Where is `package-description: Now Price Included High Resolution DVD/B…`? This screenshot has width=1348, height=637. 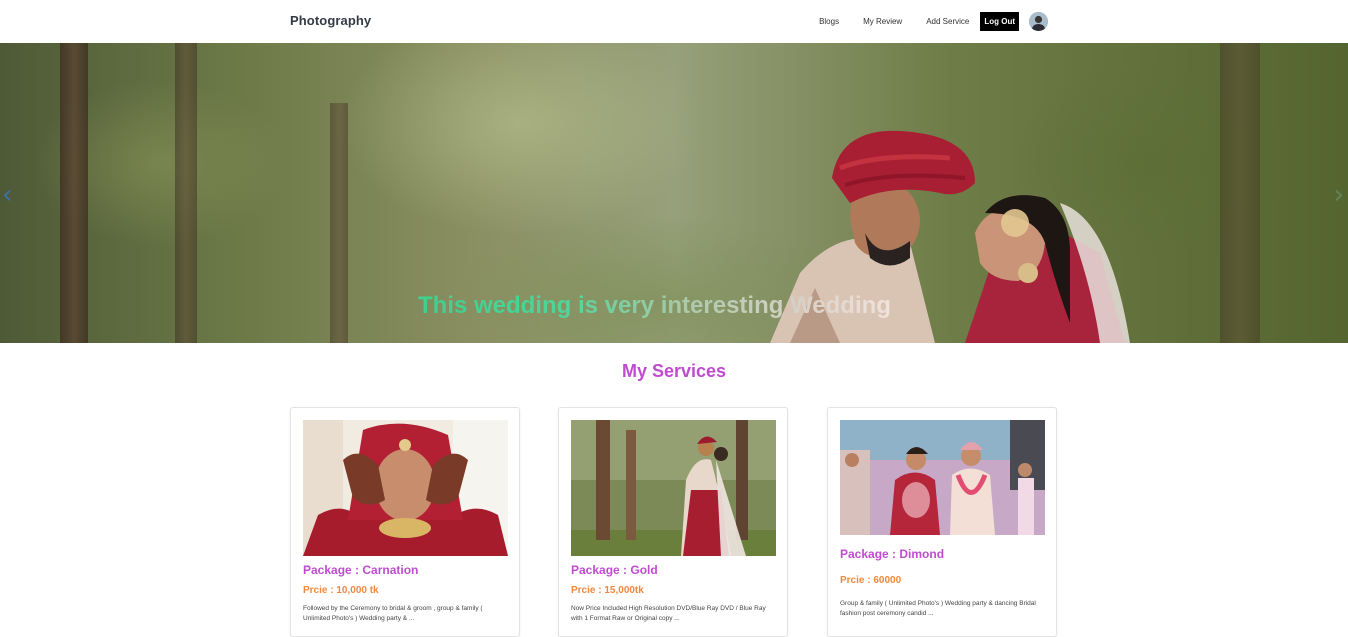 package-description: Now Price Included High Resolution DVD/B… is located at coordinates (668, 613).